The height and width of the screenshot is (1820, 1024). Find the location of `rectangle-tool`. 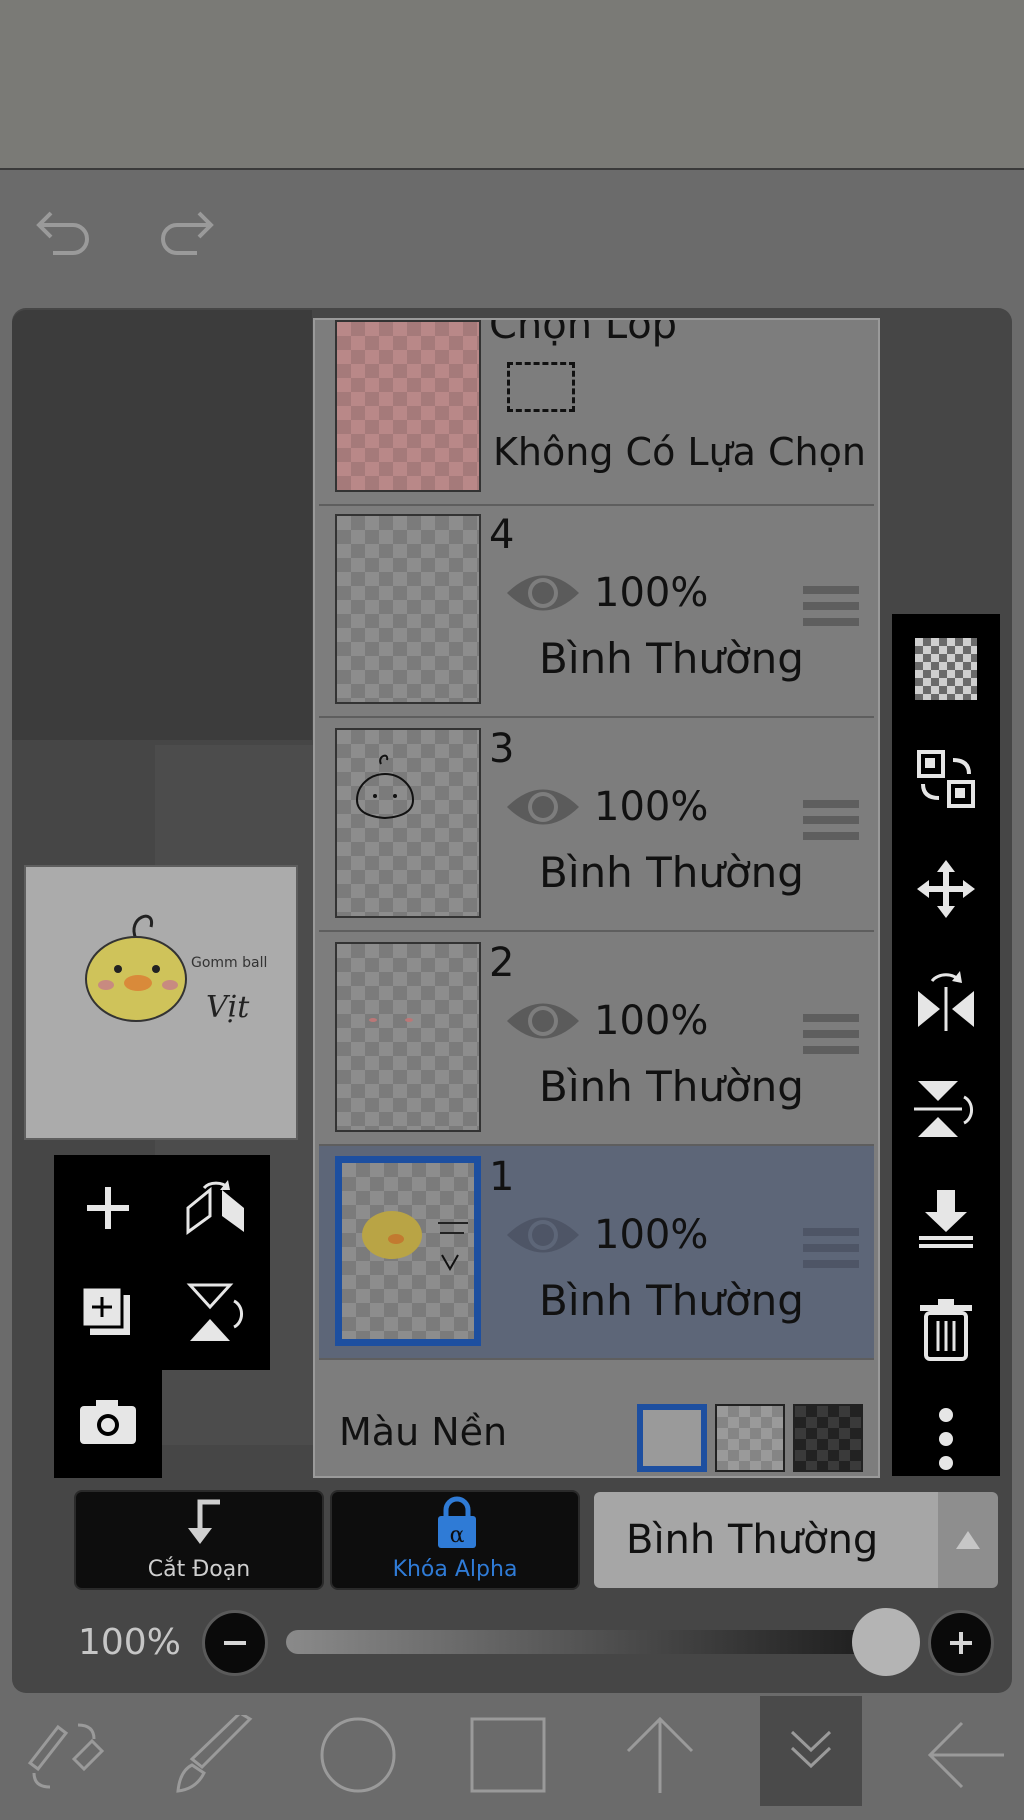

rectangle-tool is located at coordinates (508, 1755).